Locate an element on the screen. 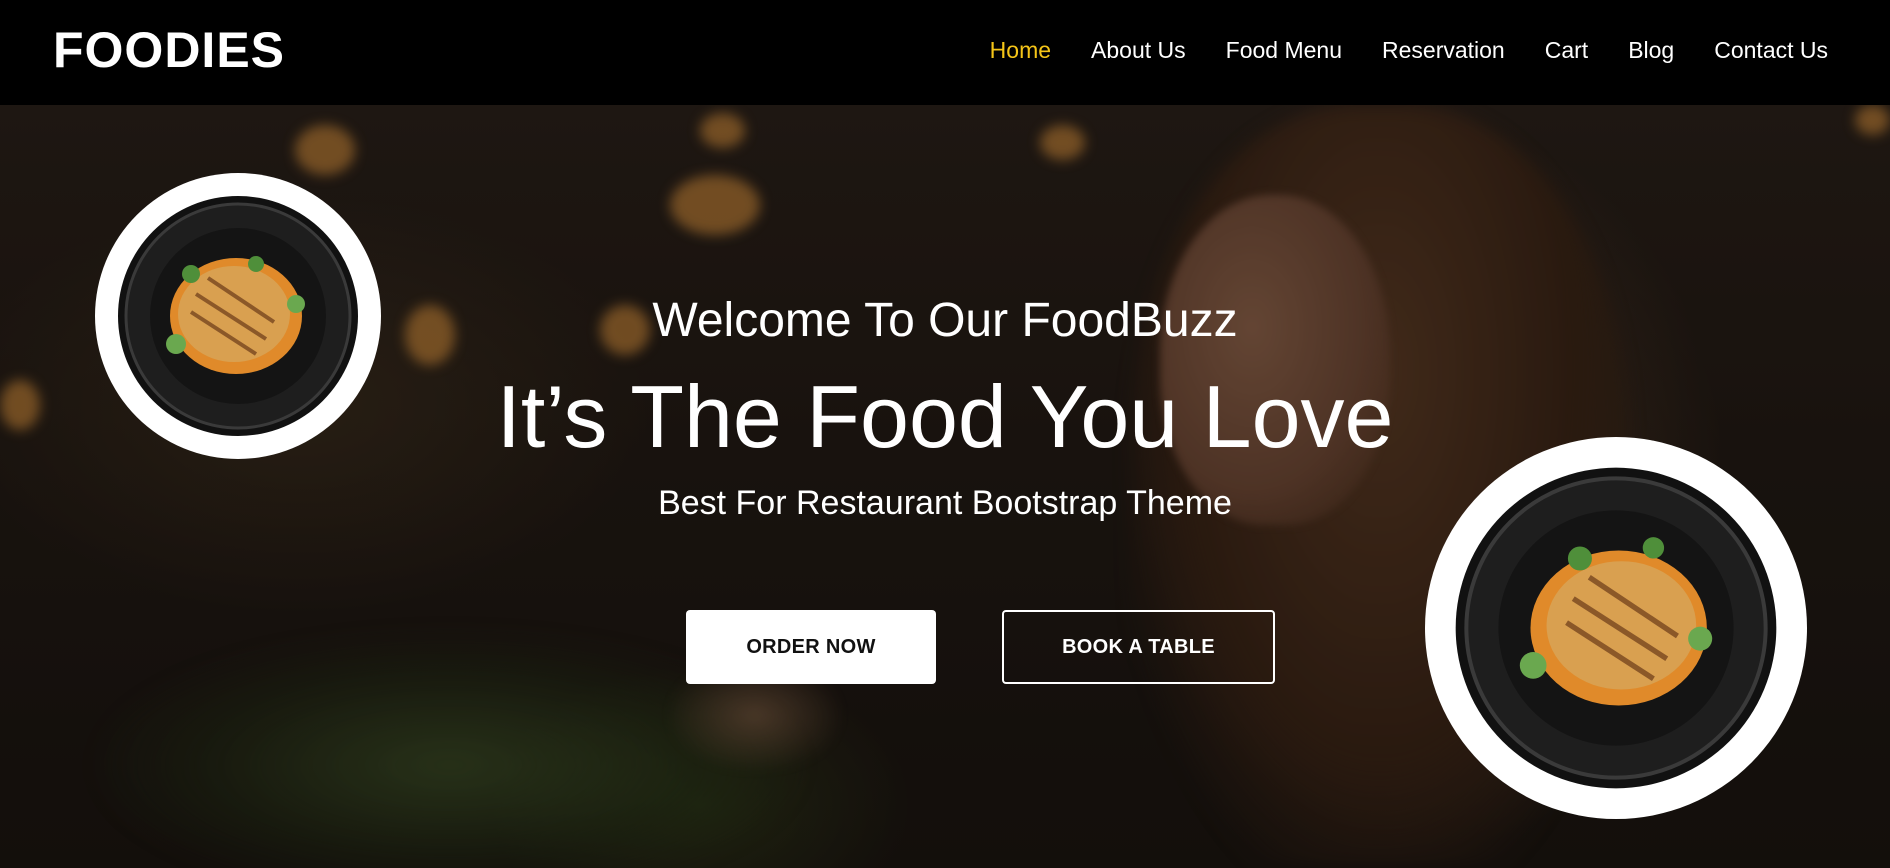  nav-item-home: Home is located at coordinates (1020, 50).